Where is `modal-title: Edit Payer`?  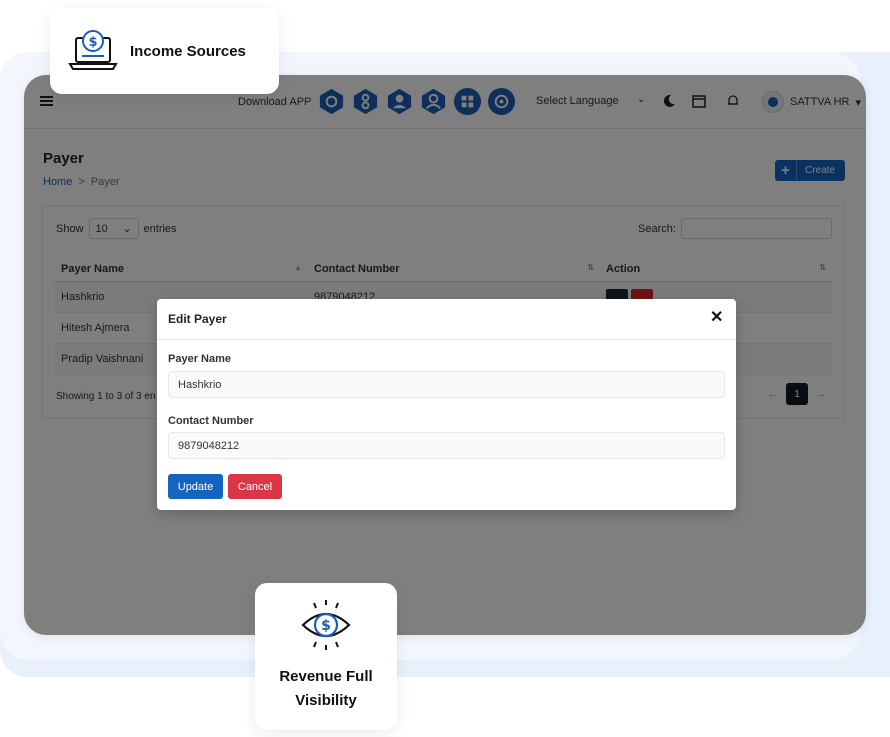
modal-title: Edit Payer is located at coordinates (197, 319).